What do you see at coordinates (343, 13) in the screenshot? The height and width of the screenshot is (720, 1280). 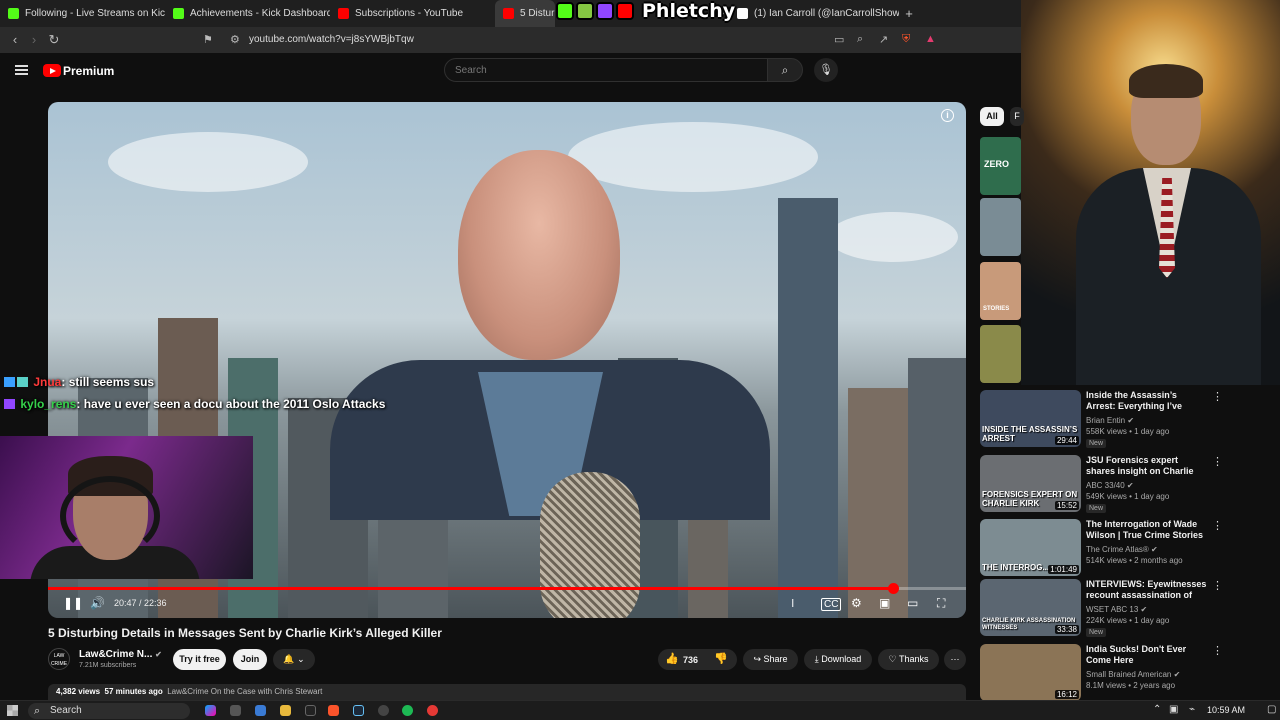 I see `youtube-icon` at bounding box center [343, 13].